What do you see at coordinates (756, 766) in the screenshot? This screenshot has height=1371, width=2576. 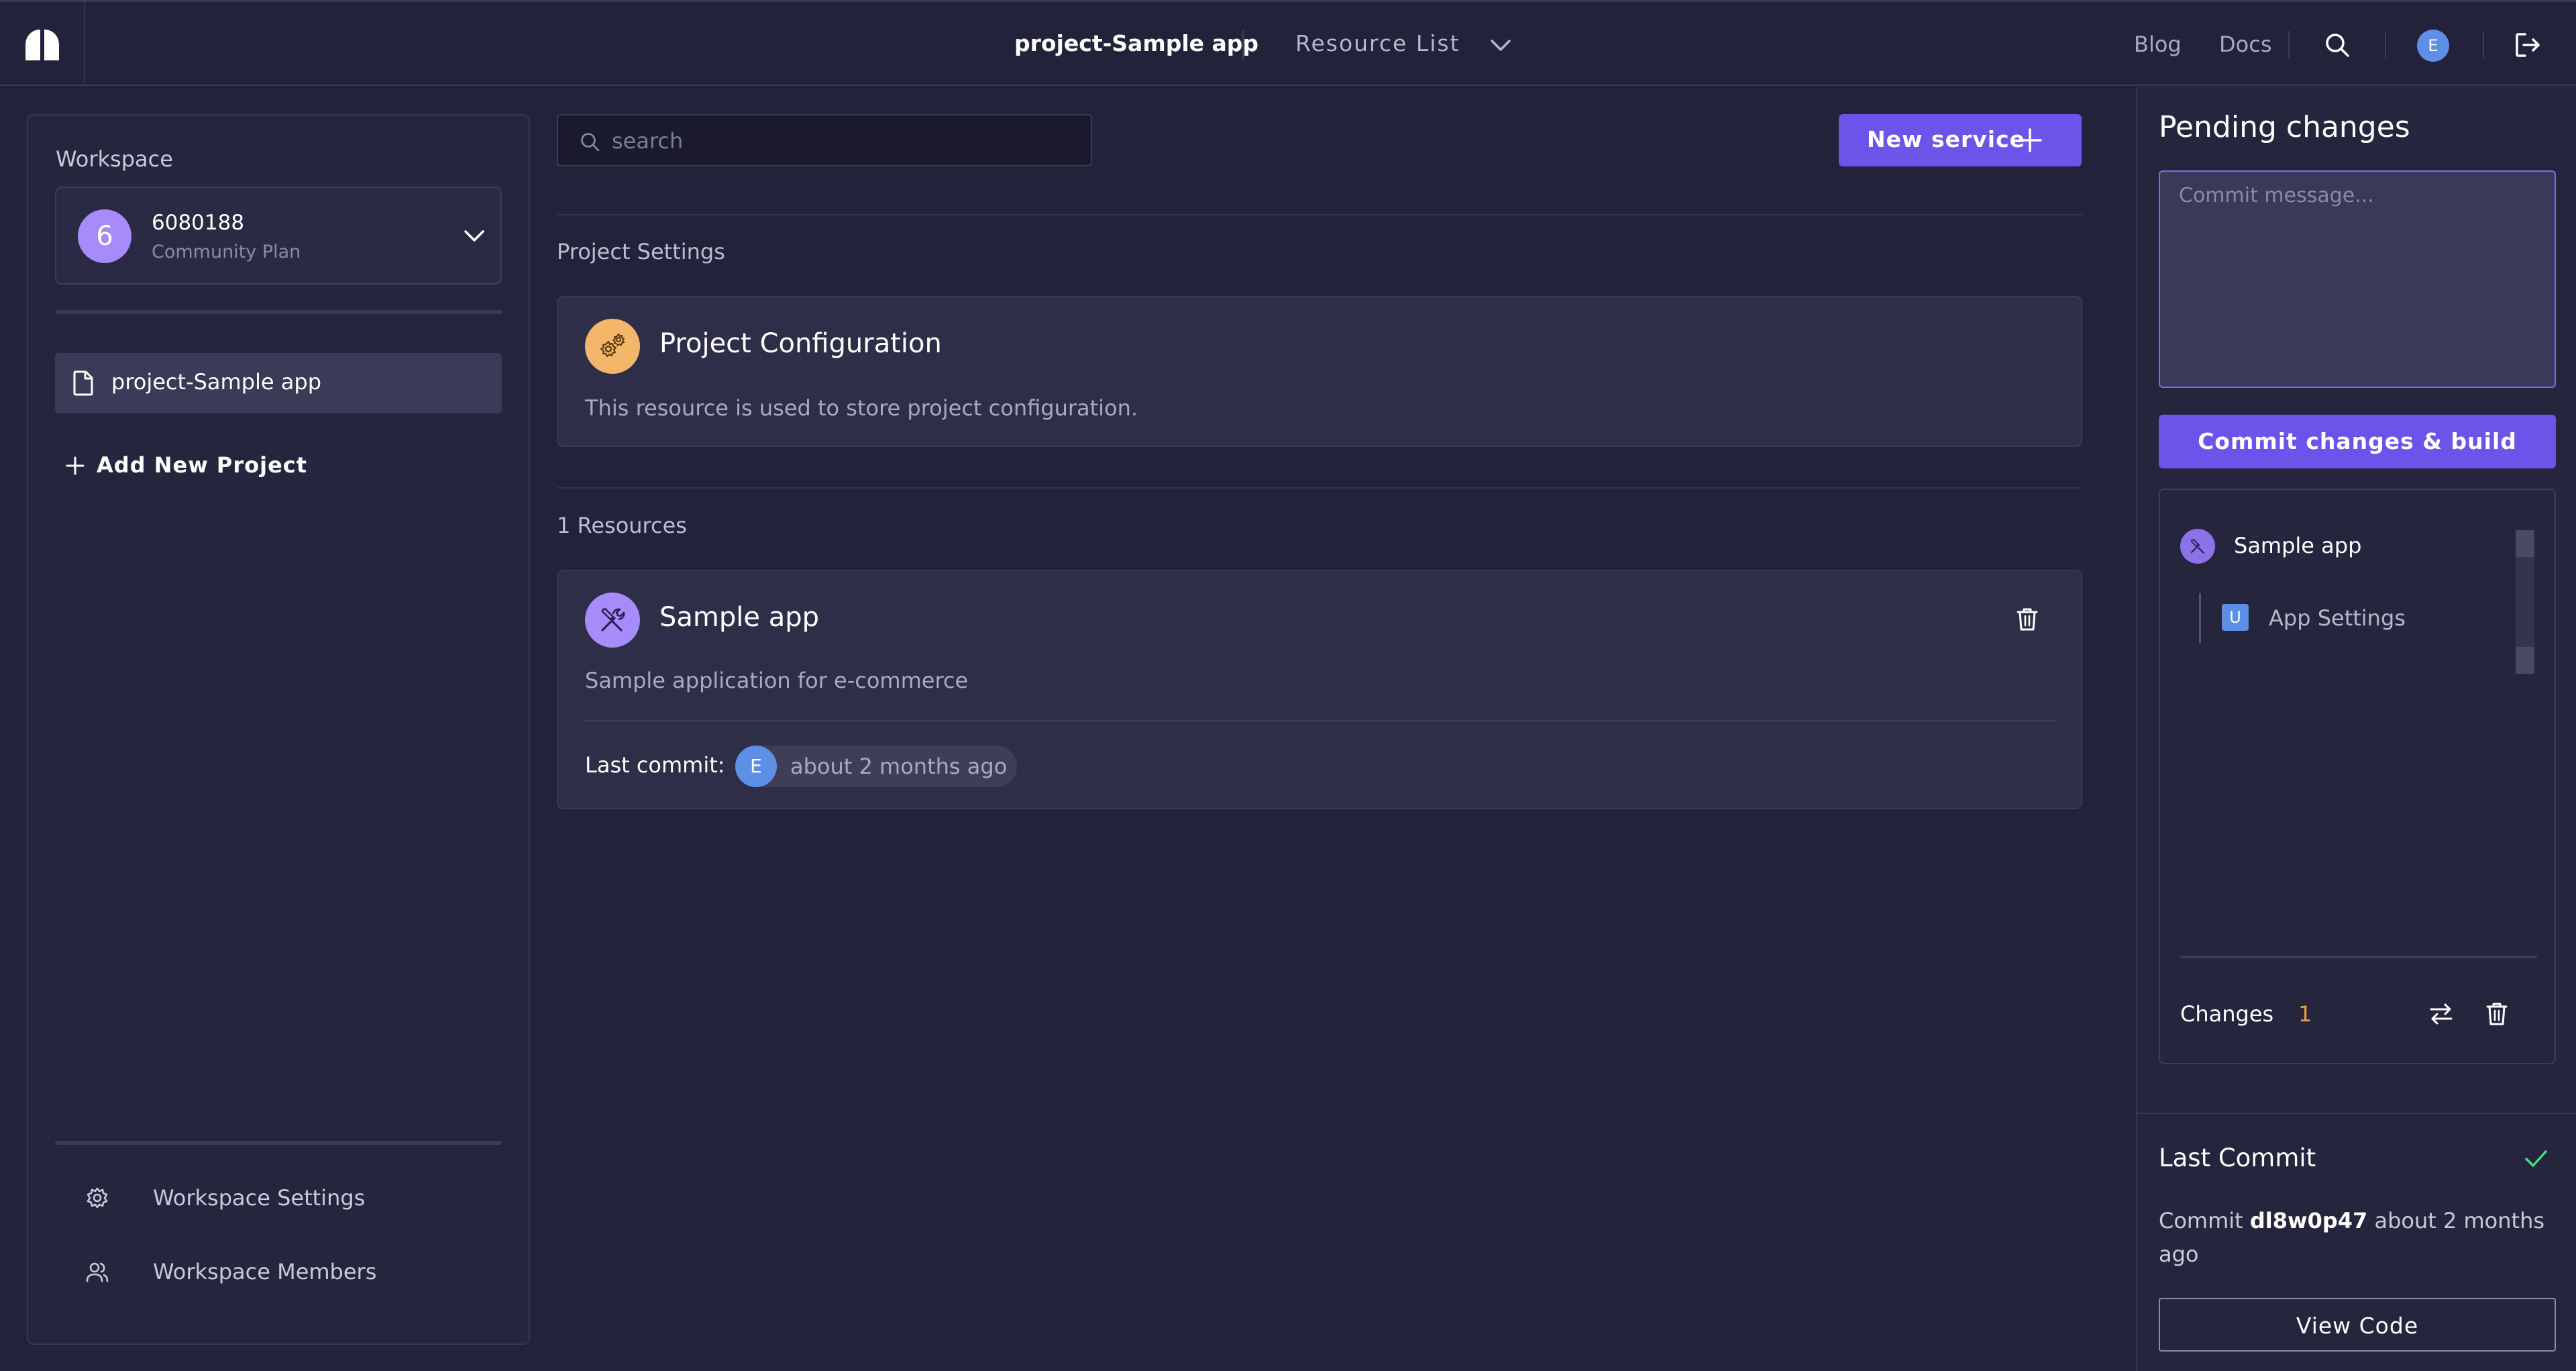 I see `avatar: E` at bounding box center [756, 766].